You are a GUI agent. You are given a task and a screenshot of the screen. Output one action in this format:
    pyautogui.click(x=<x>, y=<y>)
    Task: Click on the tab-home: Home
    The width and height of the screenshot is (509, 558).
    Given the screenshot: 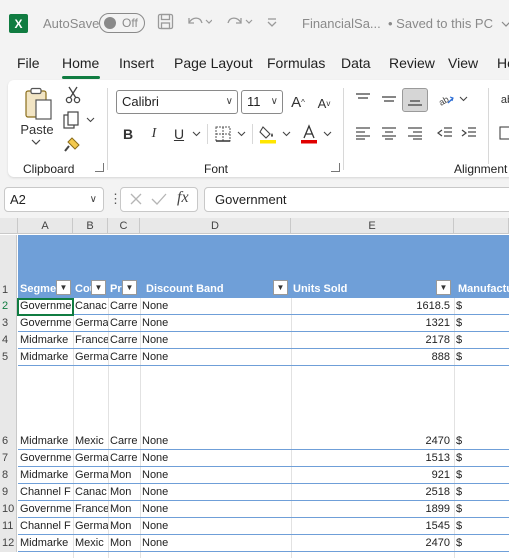 What is the action you would take?
    pyautogui.click(x=80, y=63)
    